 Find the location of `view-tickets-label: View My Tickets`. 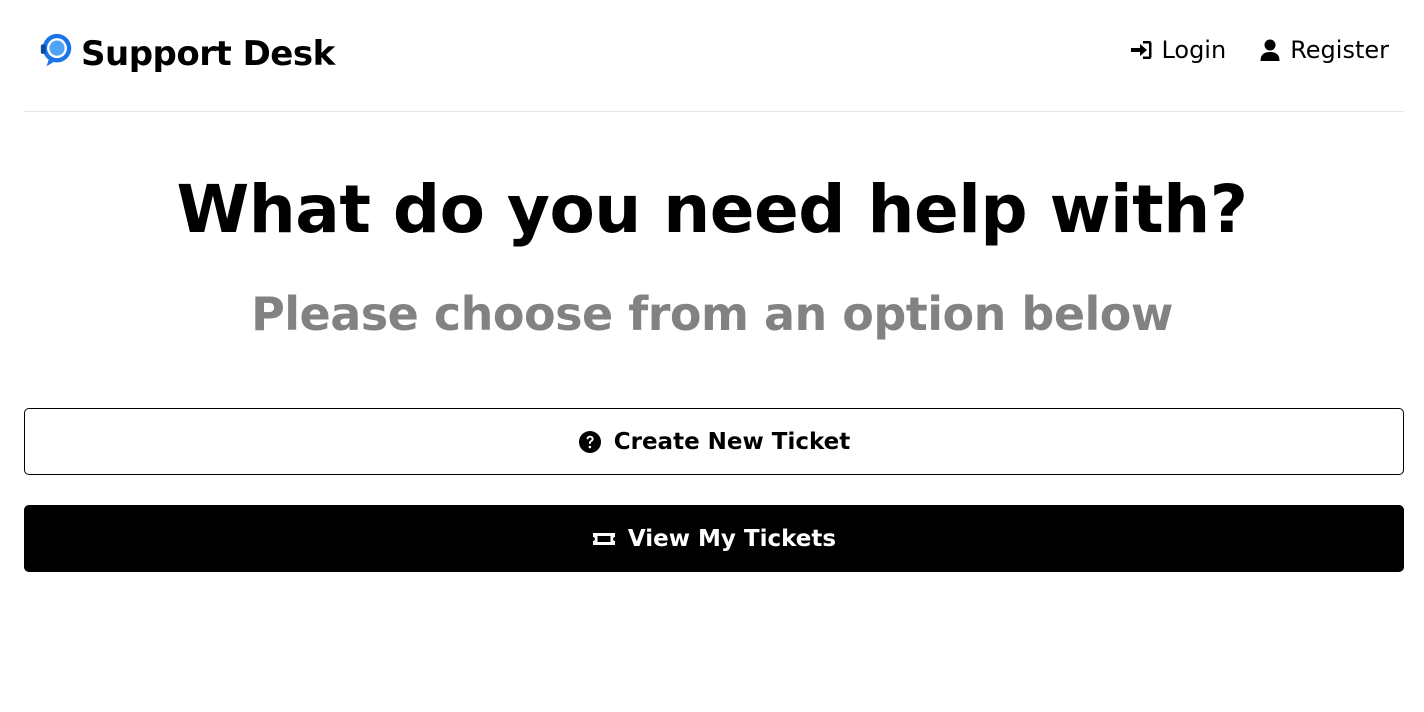

view-tickets-label: View My Tickets is located at coordinates (732, 538).